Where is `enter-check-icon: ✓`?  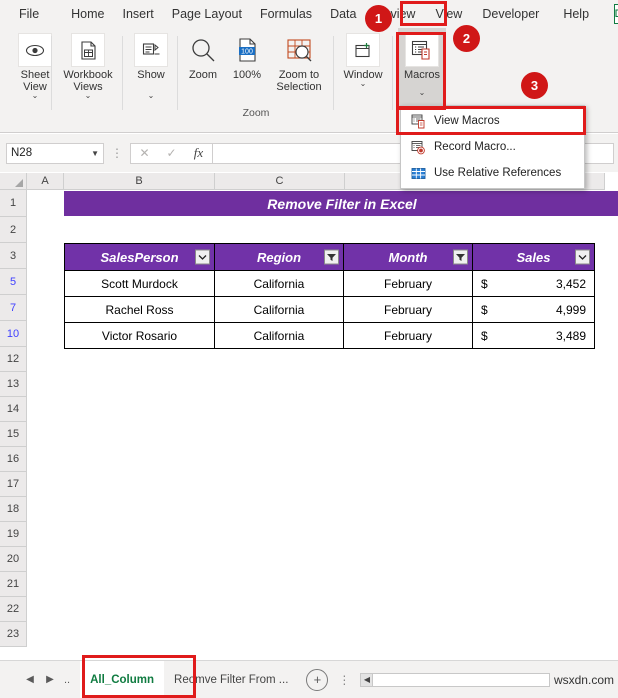 enter-check-icon: ✓ is located at coordinates (171, 153).